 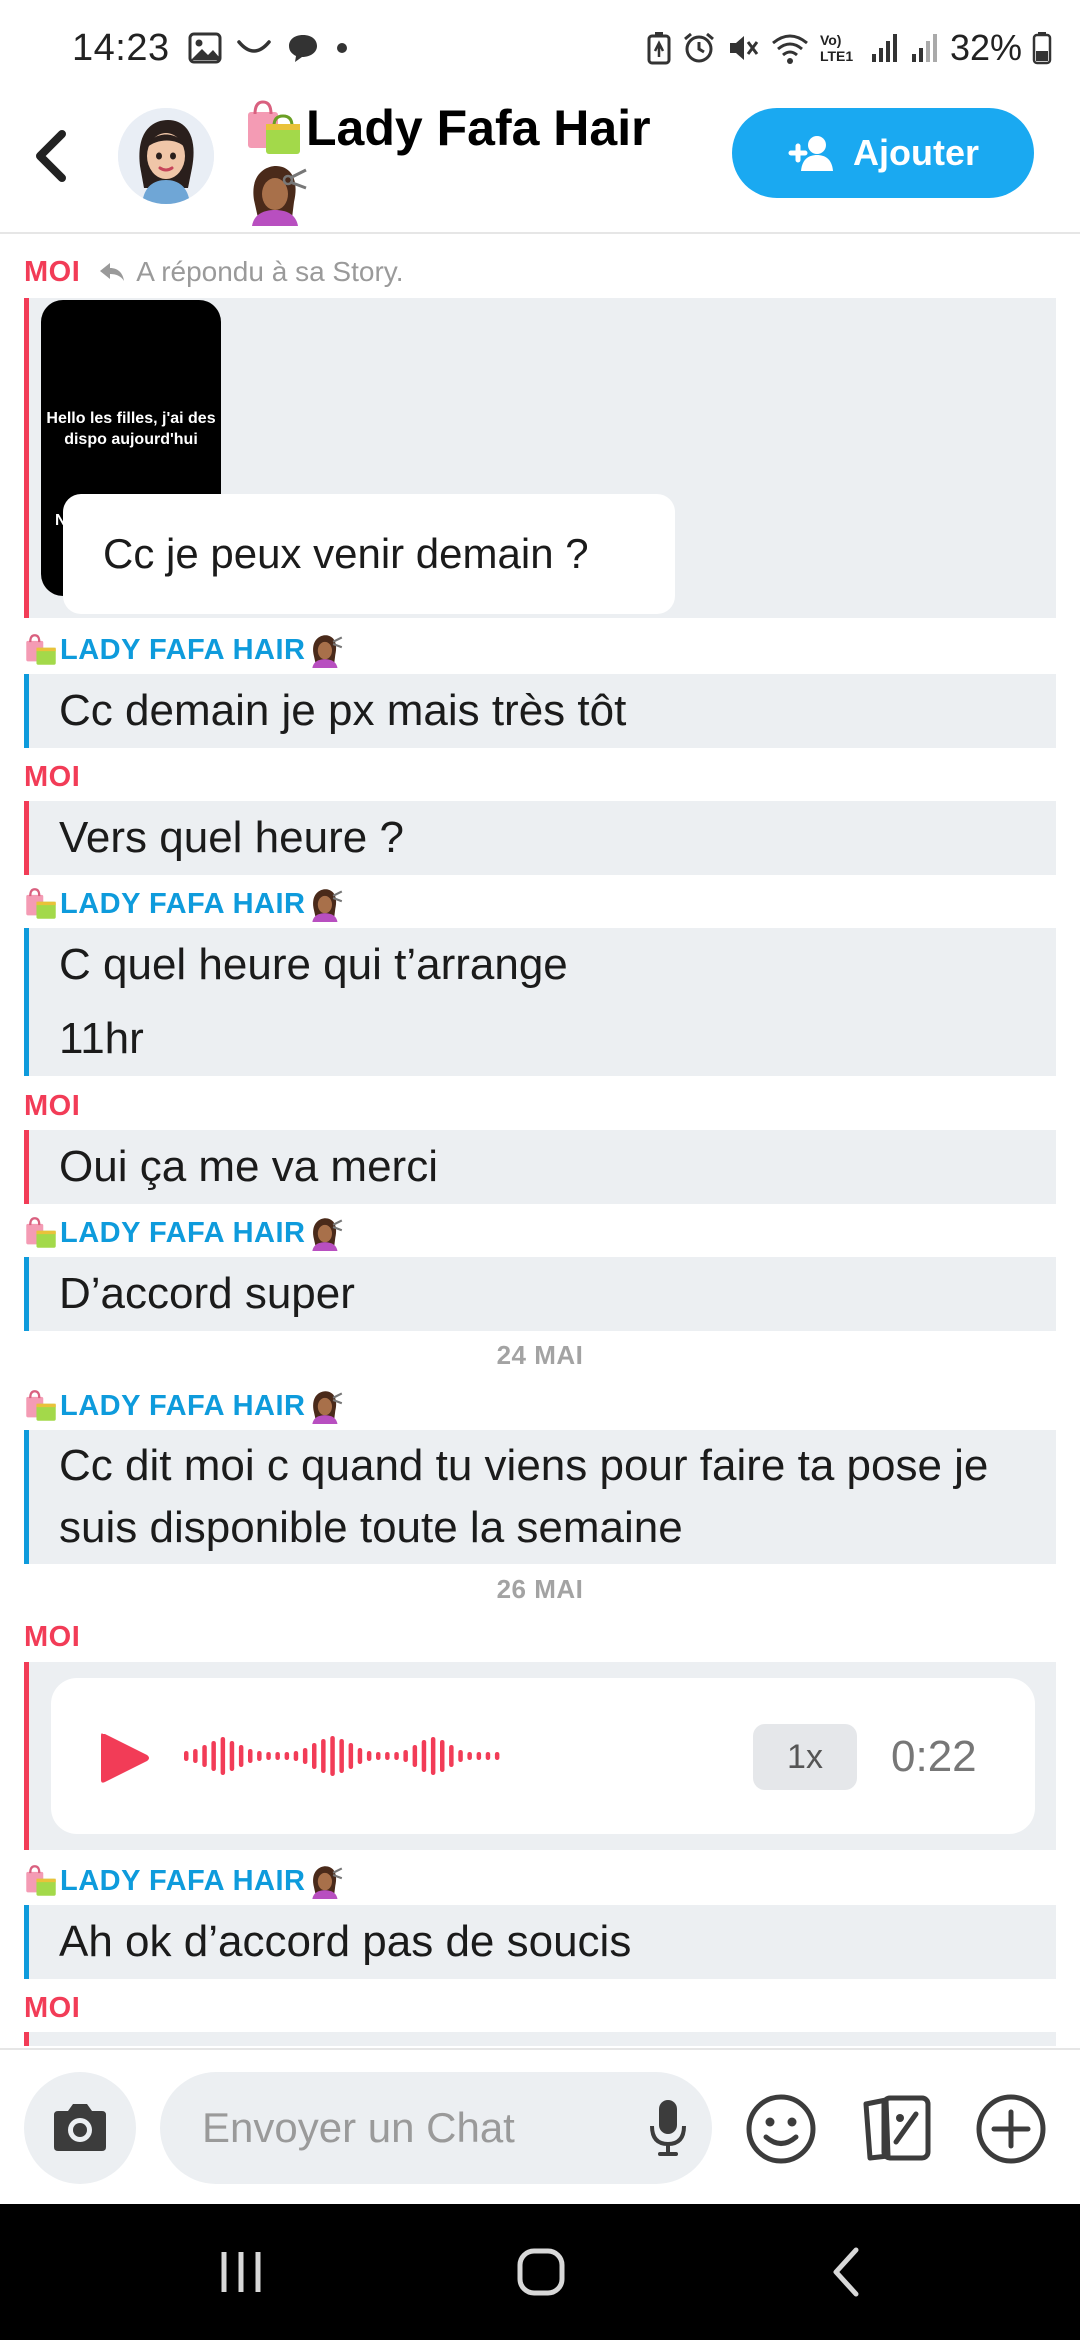 What do you see at coordinates (540, 1355) in the screenshot?
I see `date-separator: 24 MAI` at bounding box center [540, 1355].